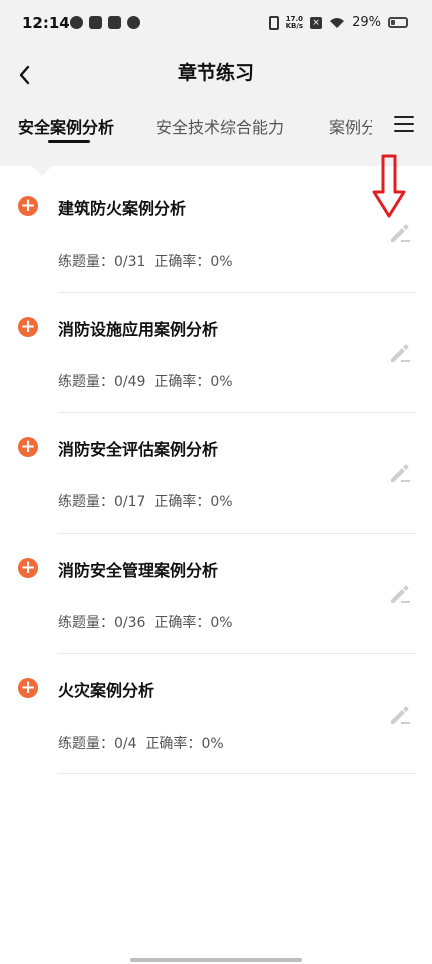 The image size is (432, 964). I want to click on x-icon: ×, so click(316, 22).